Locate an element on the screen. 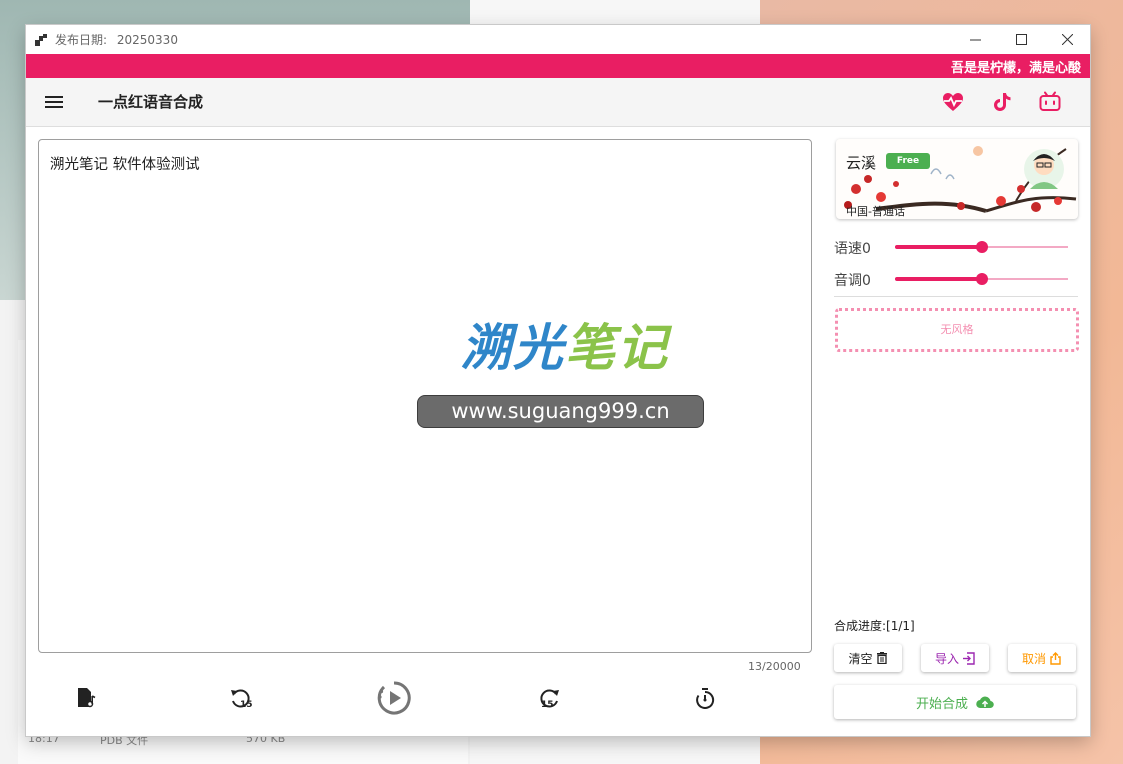 The image size is (1123, 764). import-label: 导入 is located at coordinates (946, 658).